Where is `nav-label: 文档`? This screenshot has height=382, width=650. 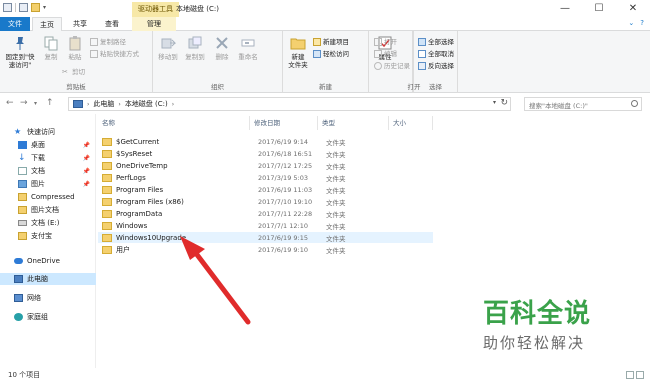
nav-label: 文档 is located at coordinates (38, 171).